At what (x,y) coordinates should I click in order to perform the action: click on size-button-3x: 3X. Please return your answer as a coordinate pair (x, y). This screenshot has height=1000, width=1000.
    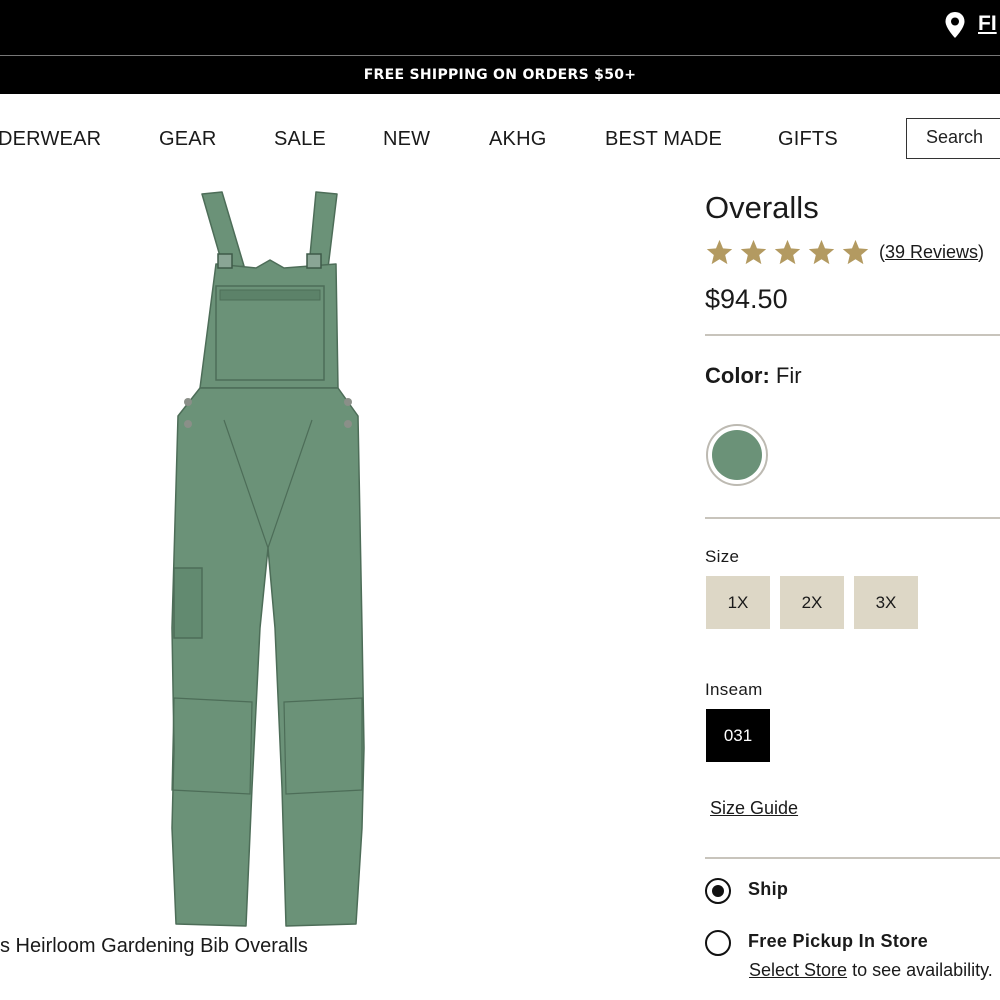
    Looking at the image, I should click on (886, 602).